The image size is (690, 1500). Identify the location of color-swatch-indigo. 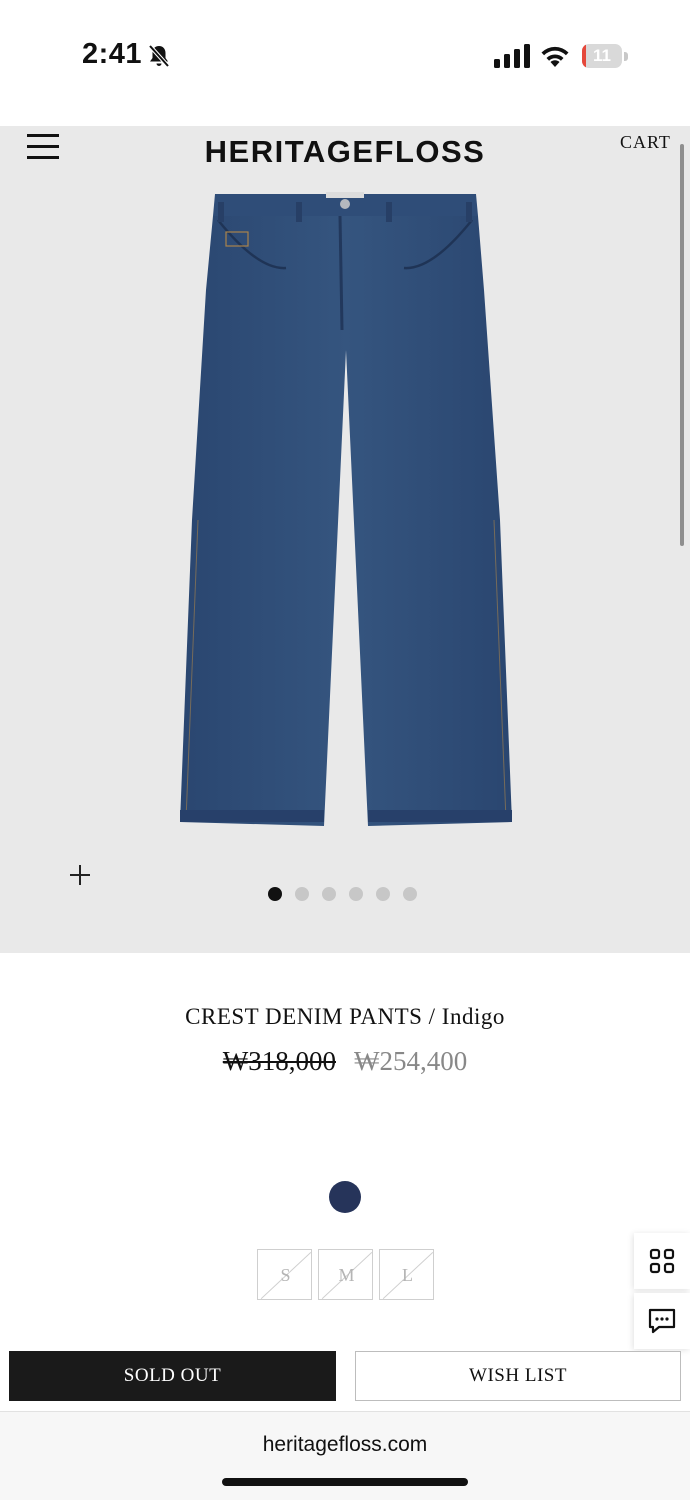
(345, 1197).